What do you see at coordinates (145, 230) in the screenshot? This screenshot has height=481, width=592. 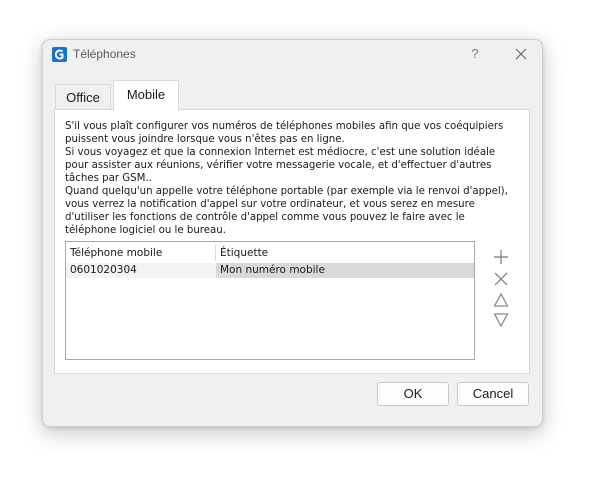 I see `description-line: téléphone logiciel ou le bureau.` at bounding box center [145, 230].